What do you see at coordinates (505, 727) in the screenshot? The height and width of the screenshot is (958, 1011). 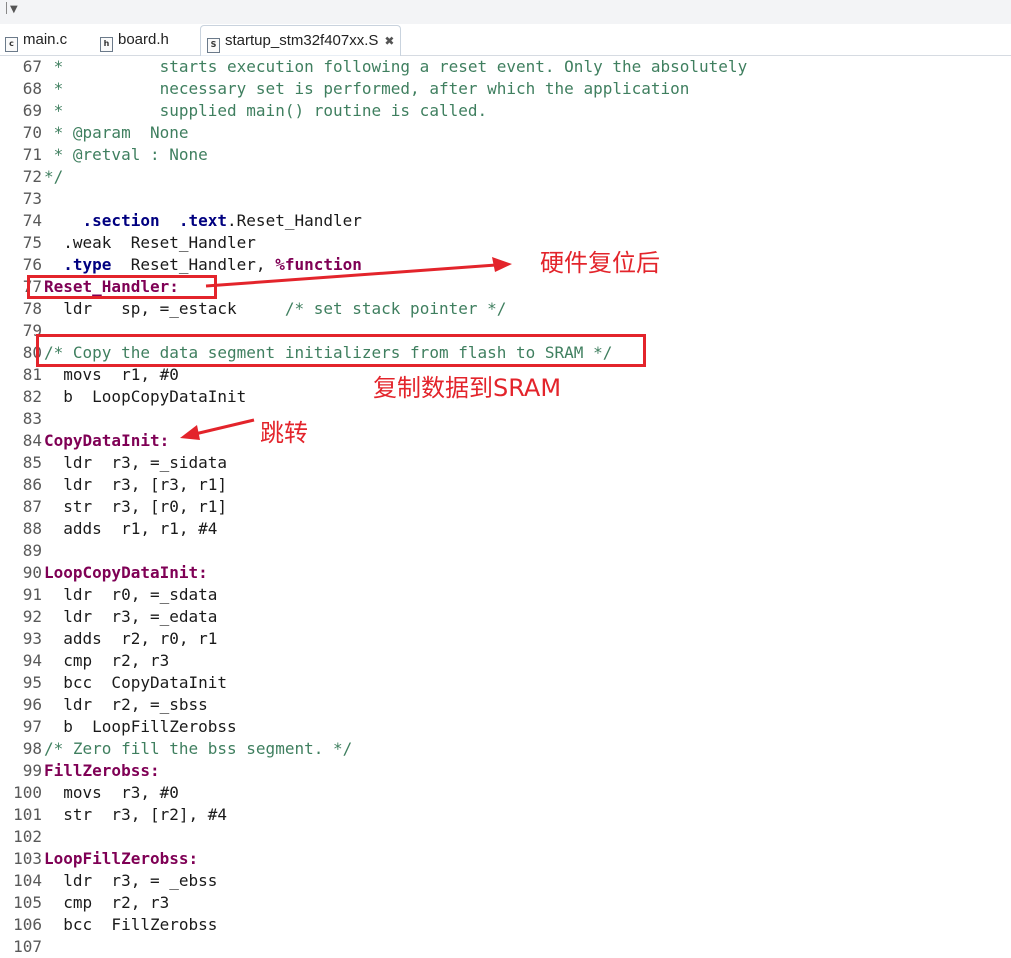 I see `code-line: 97 b LoopFillZerobss` at bounding box center [505, 727].